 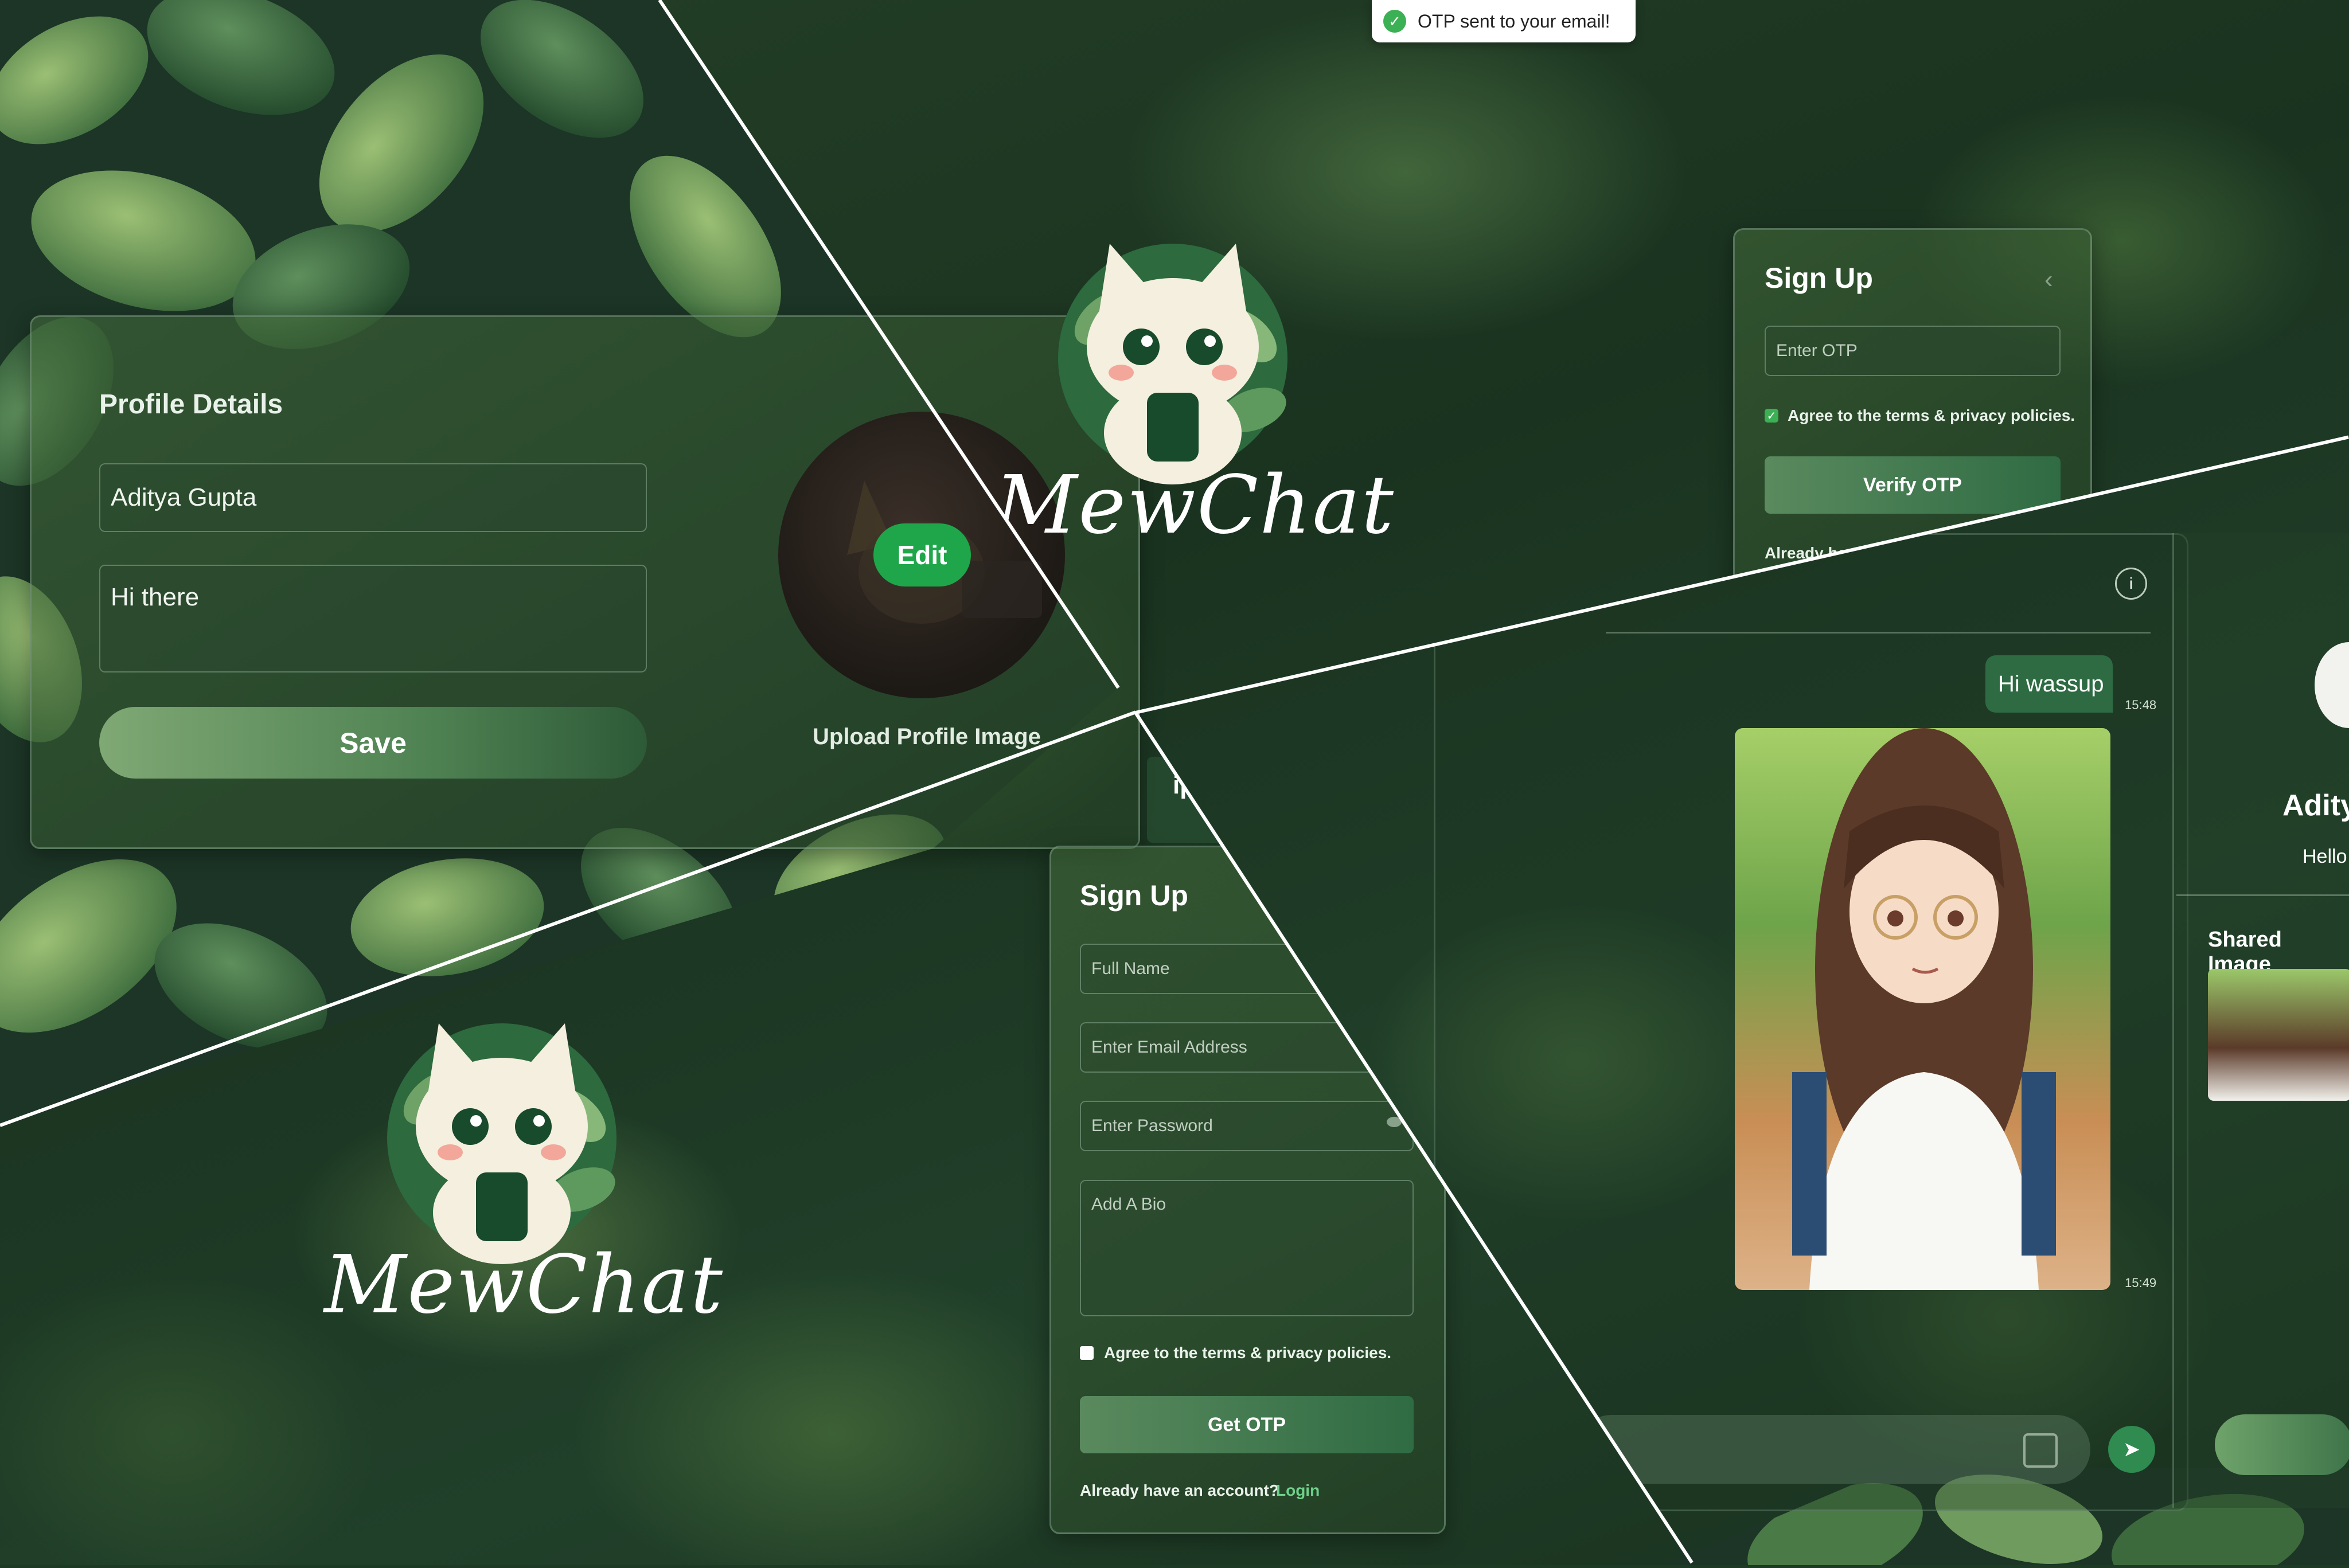 I want to click on page-title: Profile Details, so click(x=191, y=404).